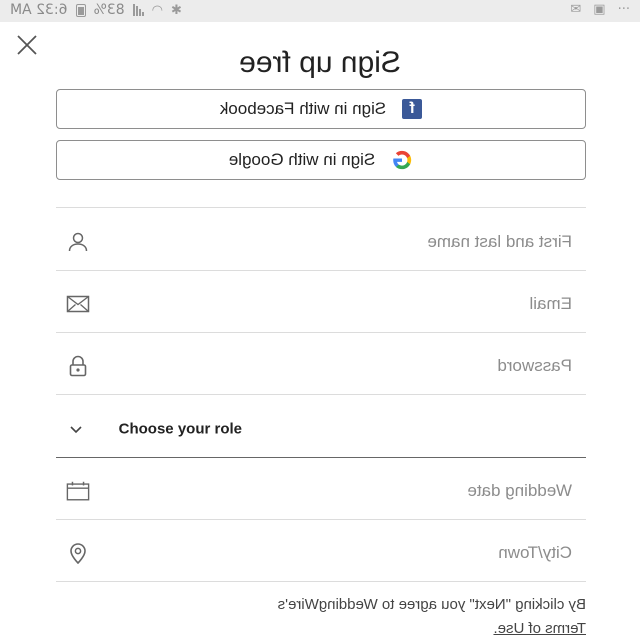 The image size is (640, 641). What do you see at coordinates (342, 553) in the screenshot?
I see `city-input` at bounding box center [342, 553].